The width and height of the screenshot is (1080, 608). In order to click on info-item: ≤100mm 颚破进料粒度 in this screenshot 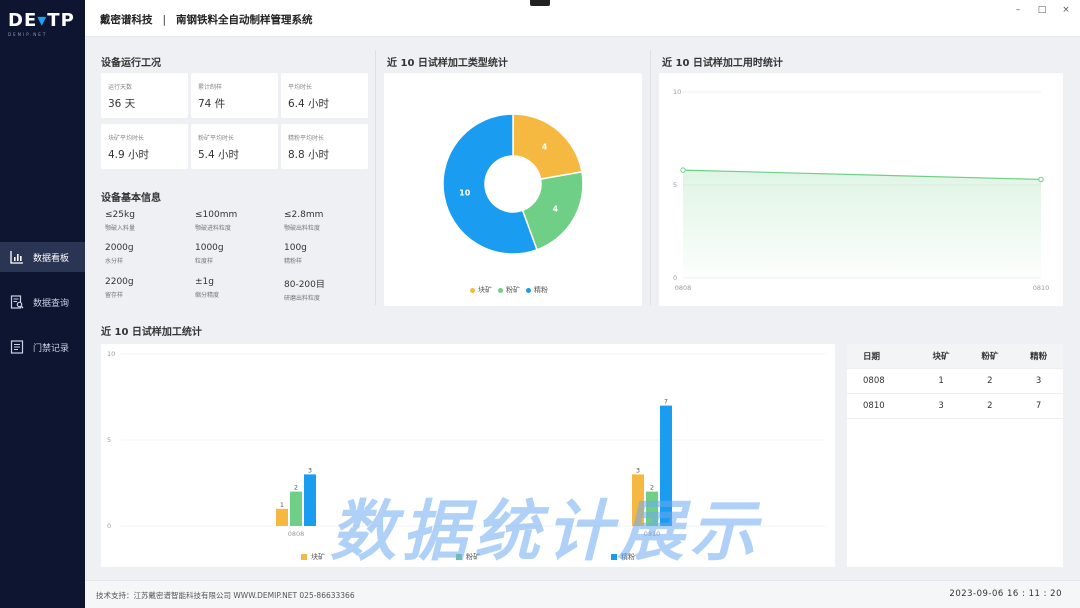, I will do `click(216, 221)`.